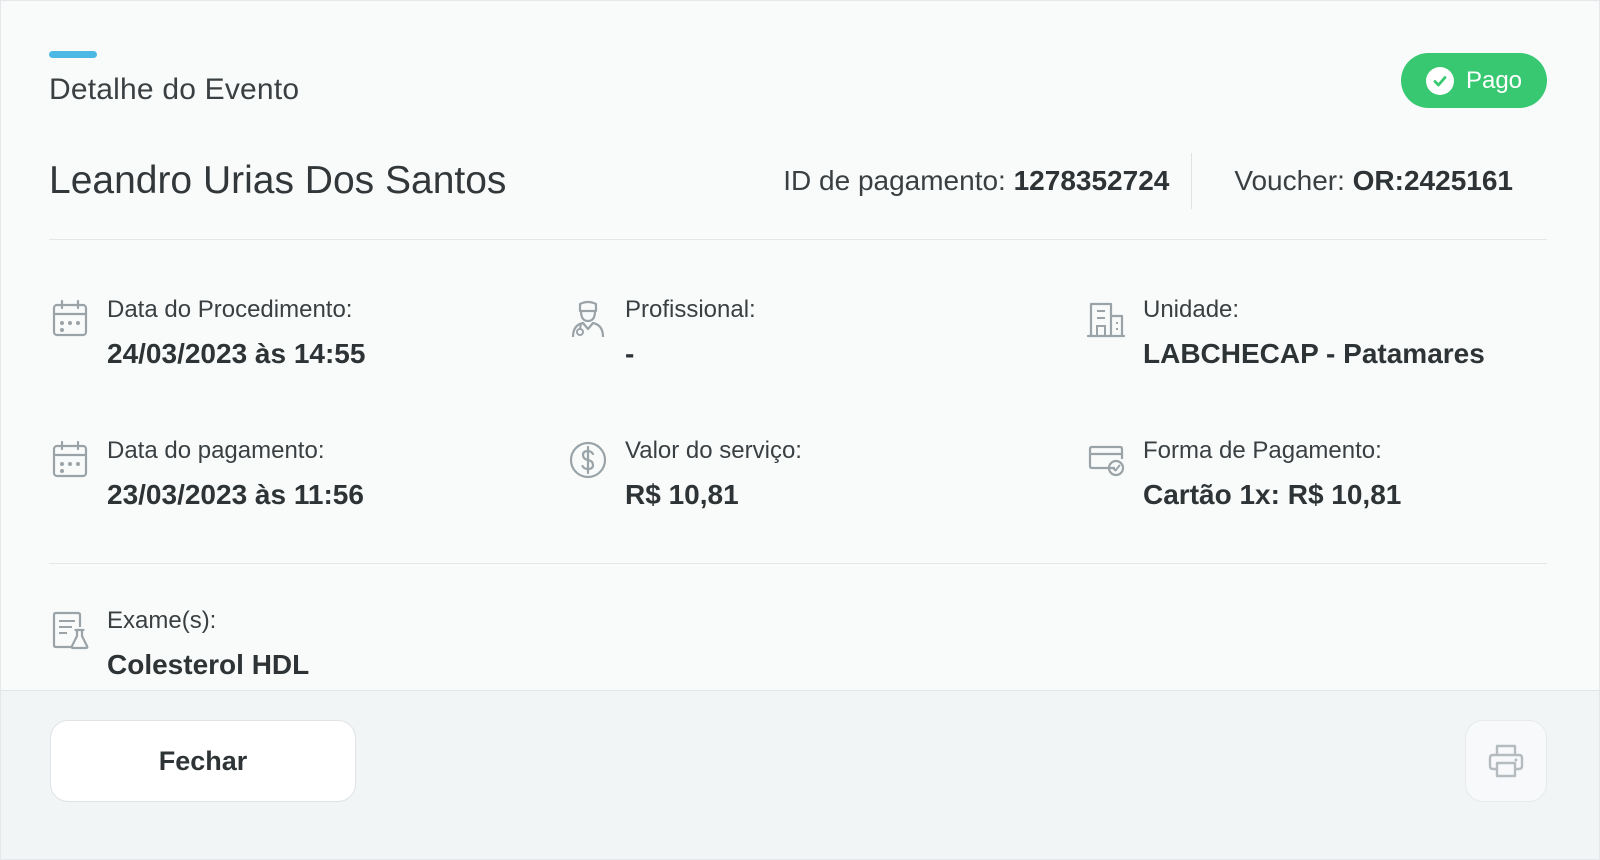  Describe the element at coordinates (1091, 180) in the screenshot. I see `payment-id-value: 1278352724` at that location.